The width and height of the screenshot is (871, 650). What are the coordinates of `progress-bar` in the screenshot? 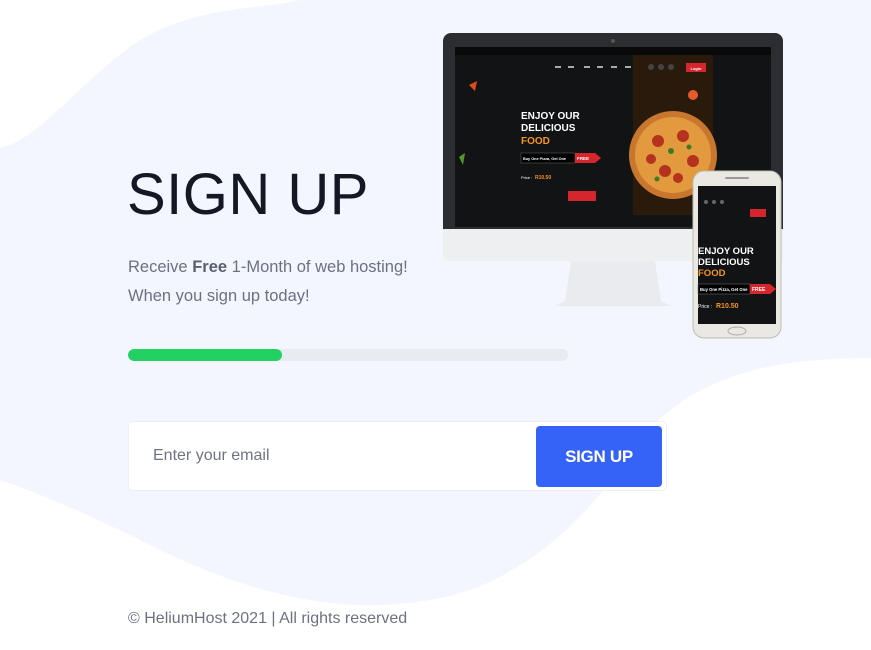 It's located at (348, 355).